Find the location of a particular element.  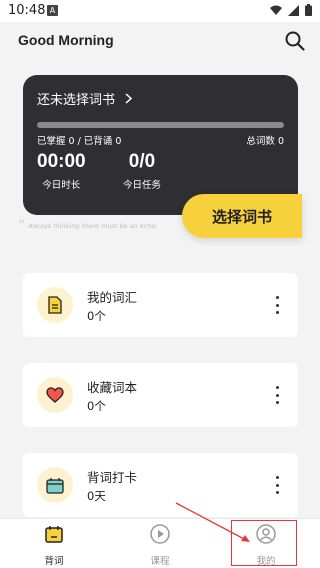

nav-label: 课程 is located at coordinates (160, 561).